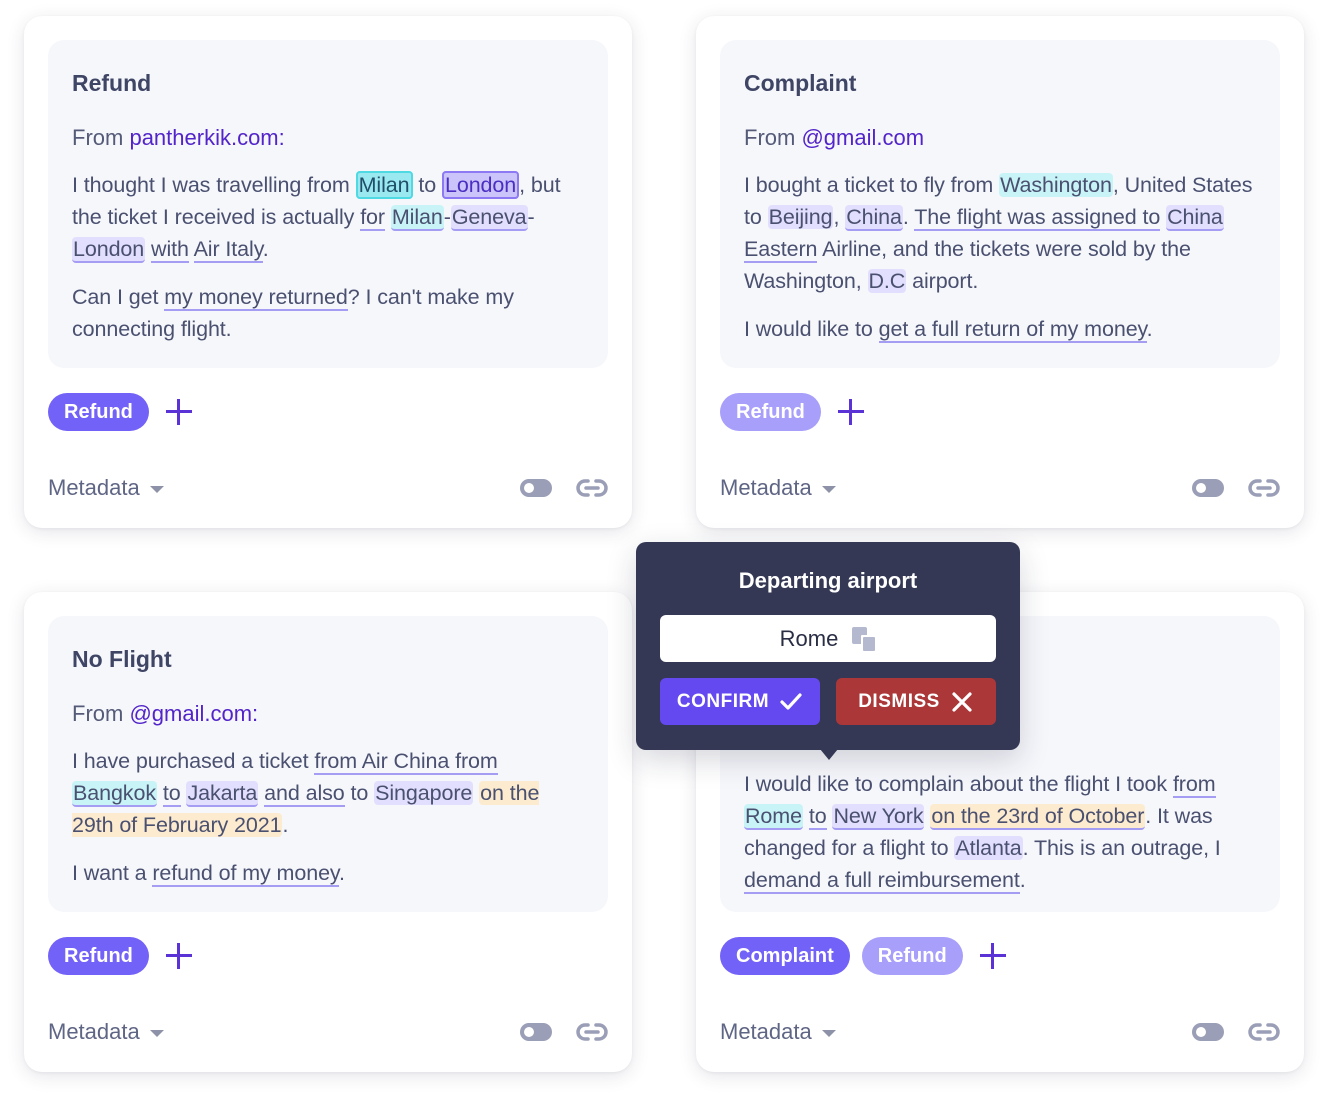  Describe the element at coordinates (882, 881) in the screenshot. I see `entity-intent: demand a full reimbursement` at that location.